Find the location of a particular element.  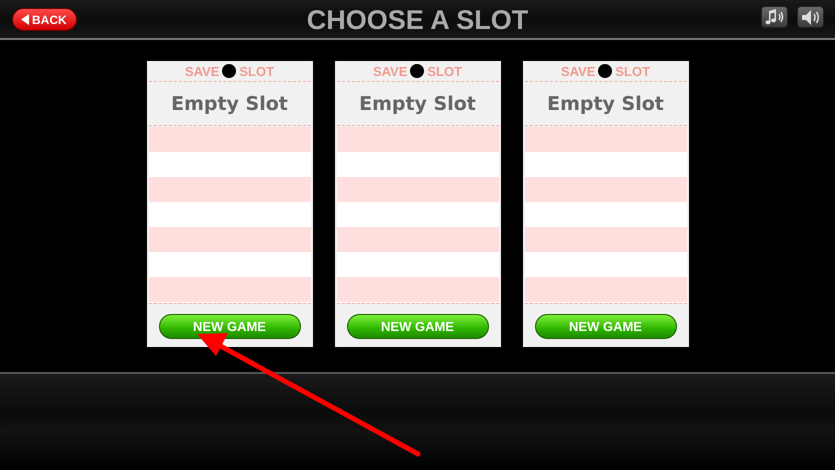

speaker-icon is located at coordinates (810, 17).